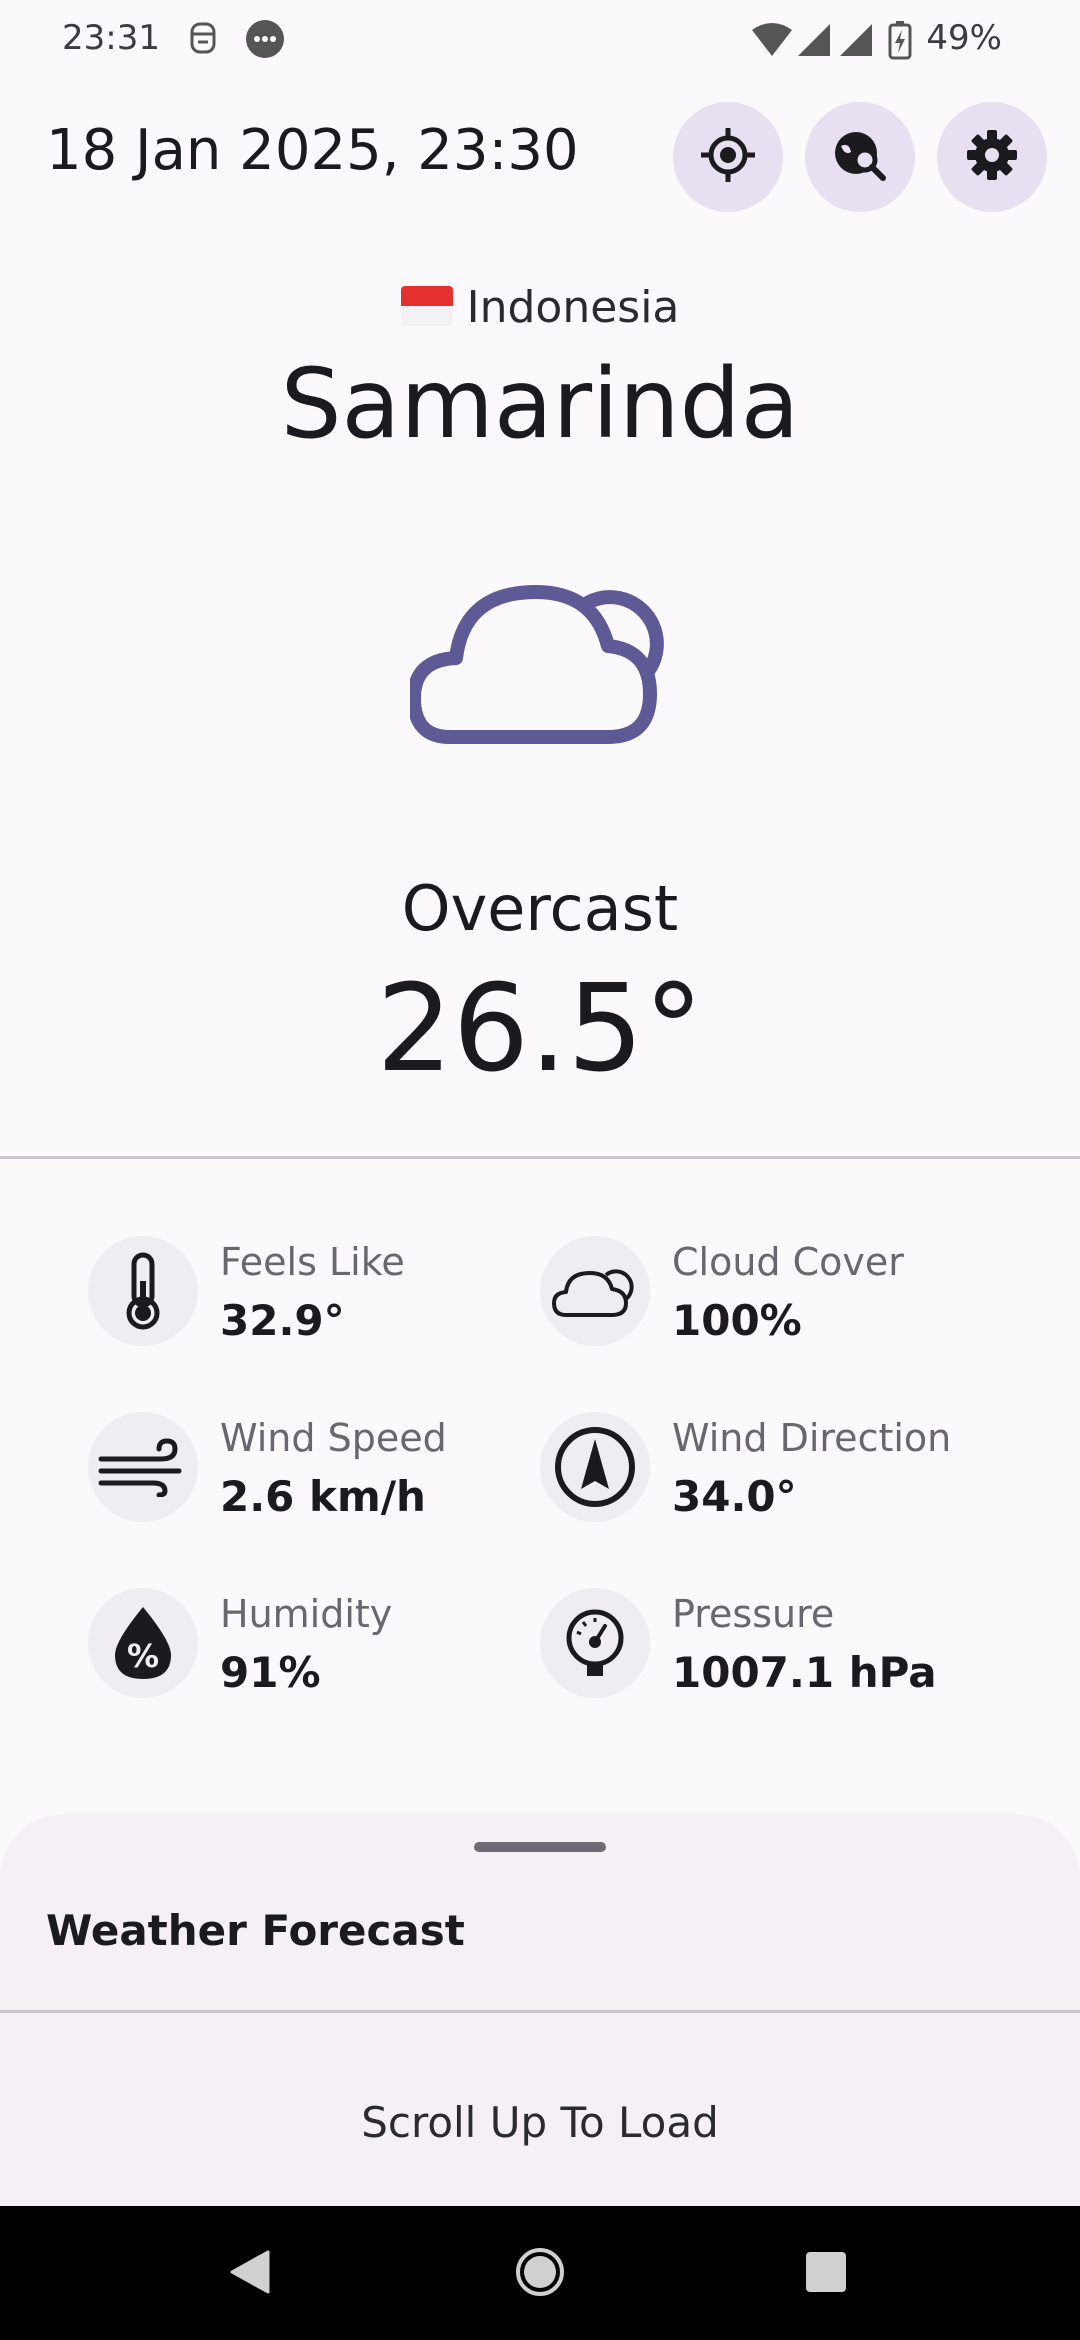 This screenshot has height=2340, width=1080. What do you see at coordinates (595, 1291) in the screenshot?
I see `cloud-outline-icon` at bounding box center [595, 1291].